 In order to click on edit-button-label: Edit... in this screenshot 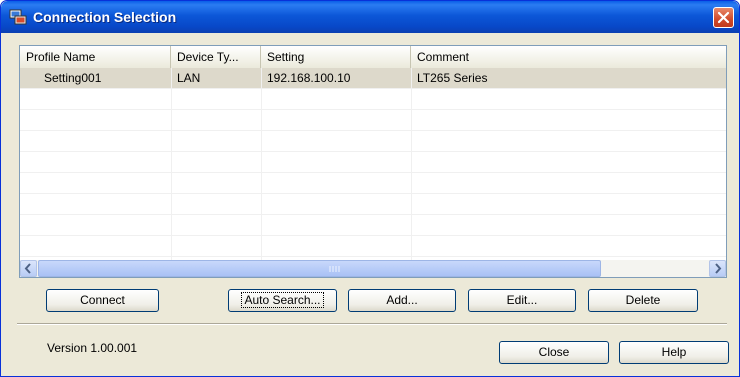, I will do `click(522, 300)`.